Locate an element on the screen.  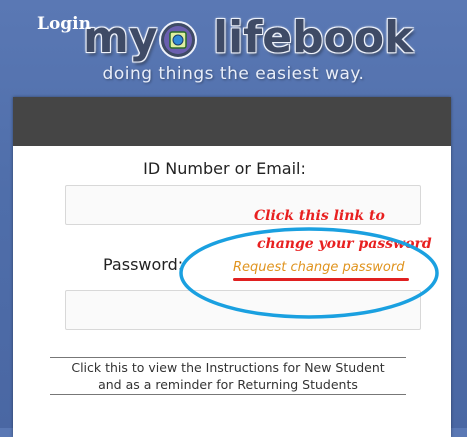
password-label: Password: is located at coordinates (143, 264).